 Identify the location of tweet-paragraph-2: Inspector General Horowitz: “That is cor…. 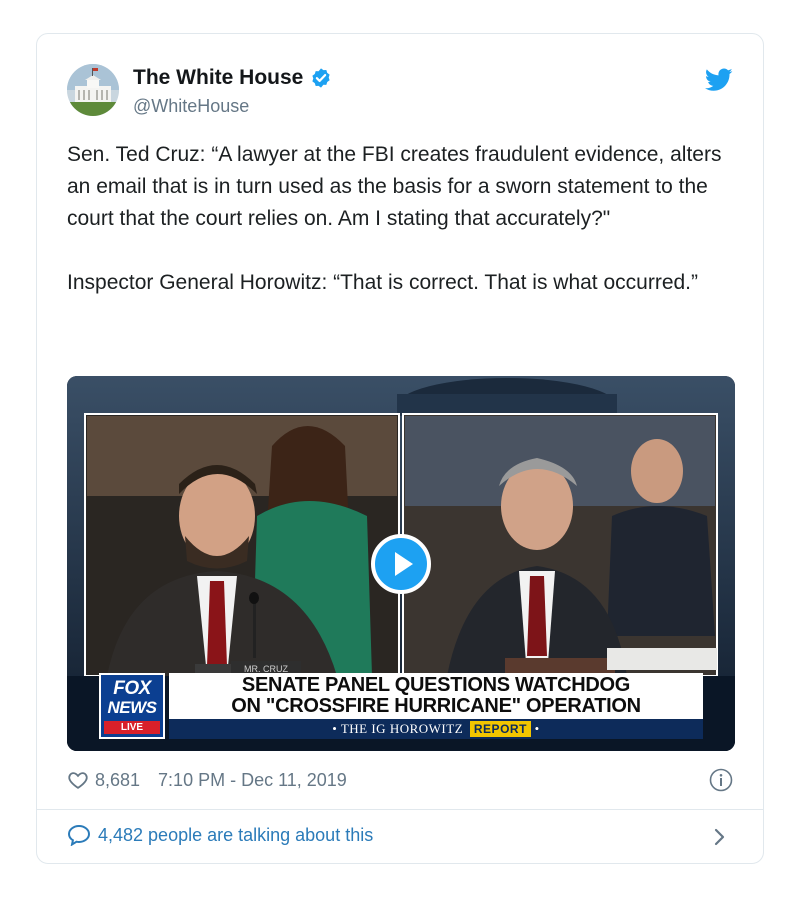
(383, 282).